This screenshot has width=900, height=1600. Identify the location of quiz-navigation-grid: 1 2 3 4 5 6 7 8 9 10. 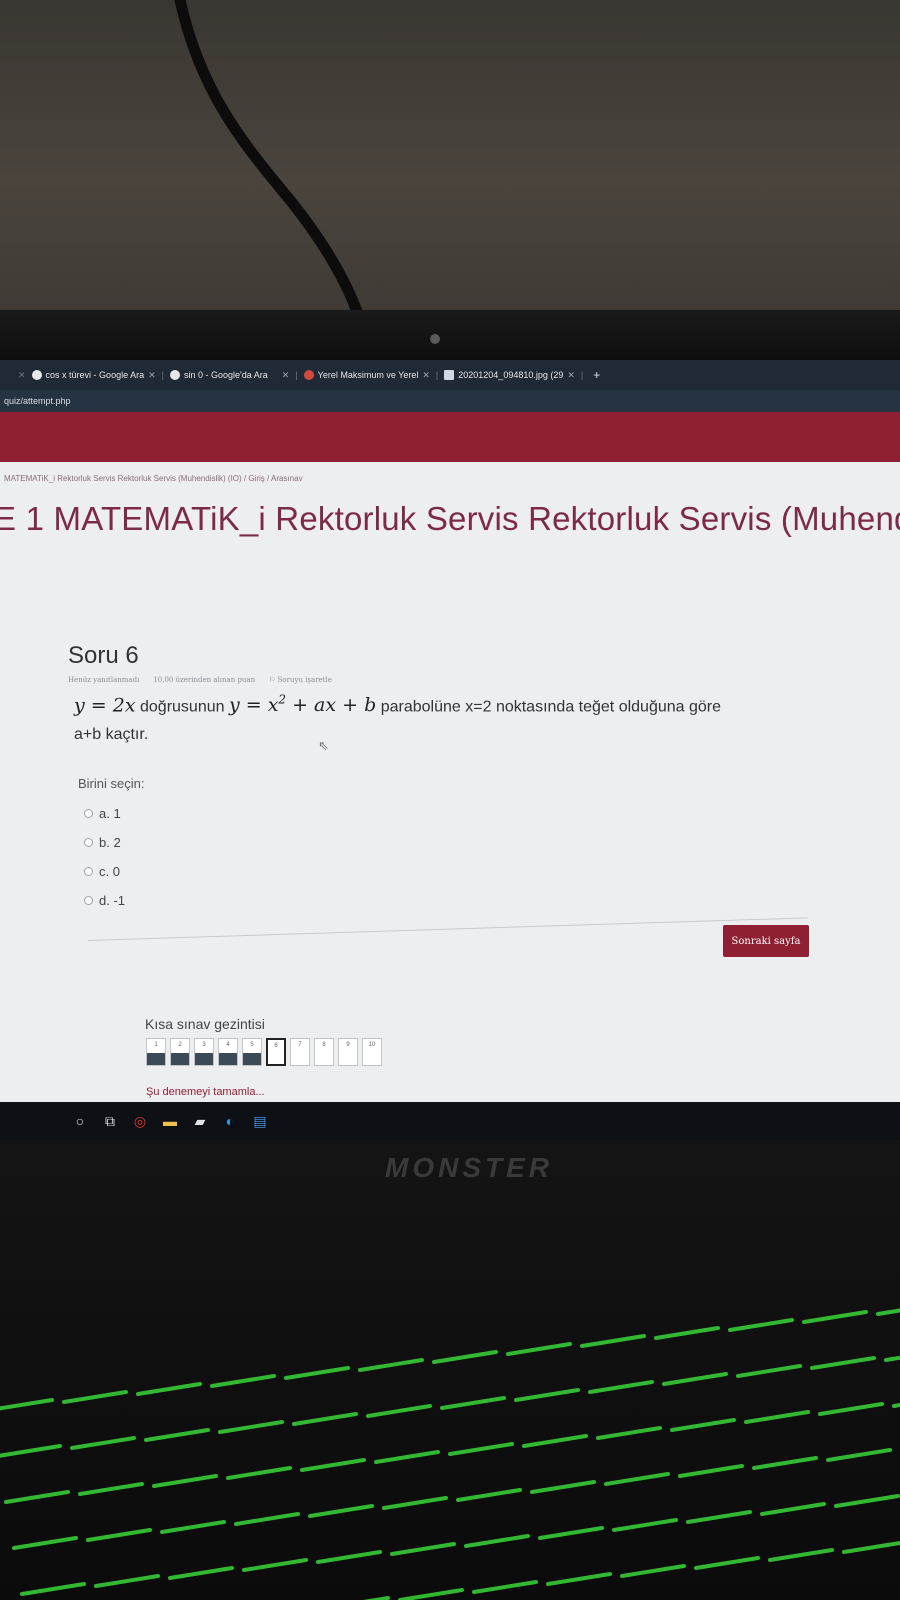
(264, 1052).